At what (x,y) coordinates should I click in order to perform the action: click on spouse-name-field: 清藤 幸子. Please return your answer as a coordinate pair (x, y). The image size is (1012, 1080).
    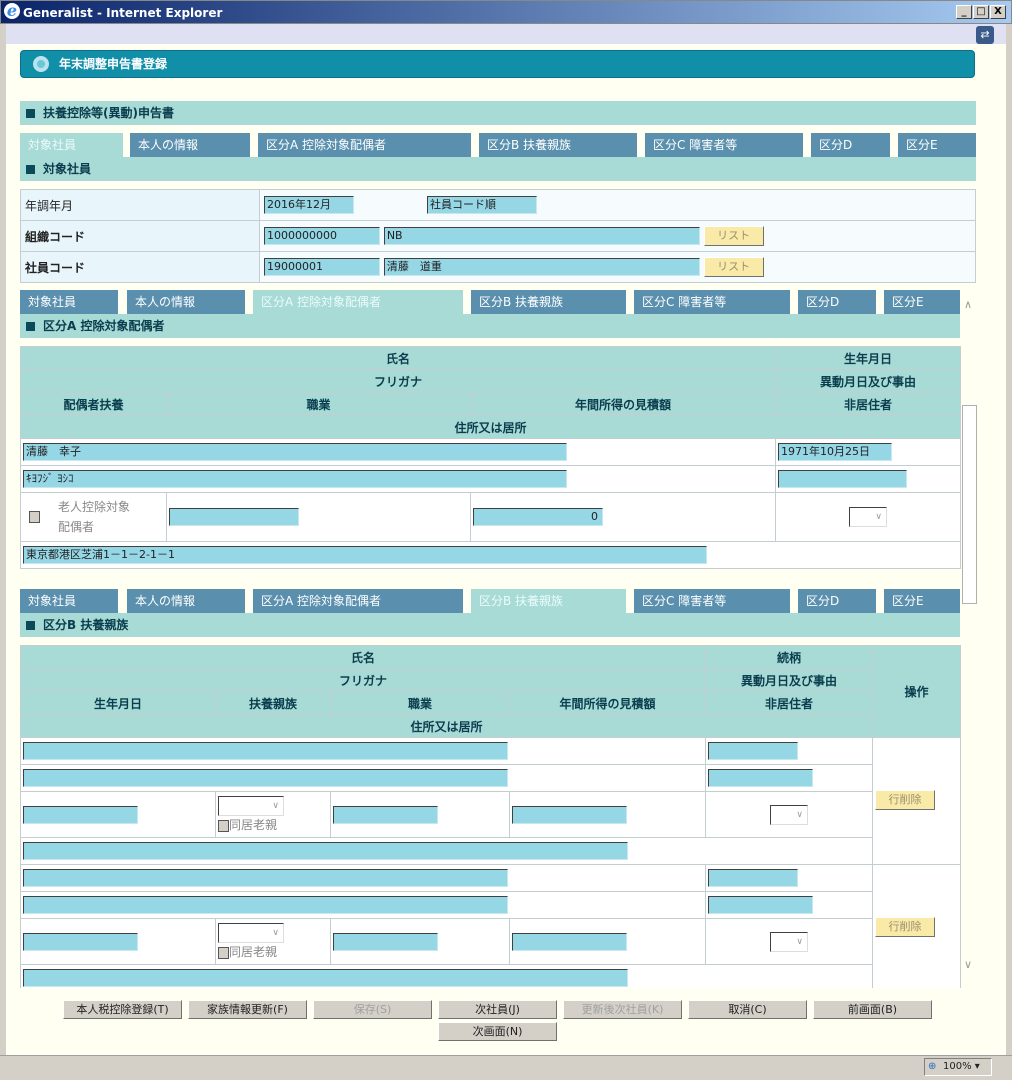
    Looking at the image, I should click on (295, 452).